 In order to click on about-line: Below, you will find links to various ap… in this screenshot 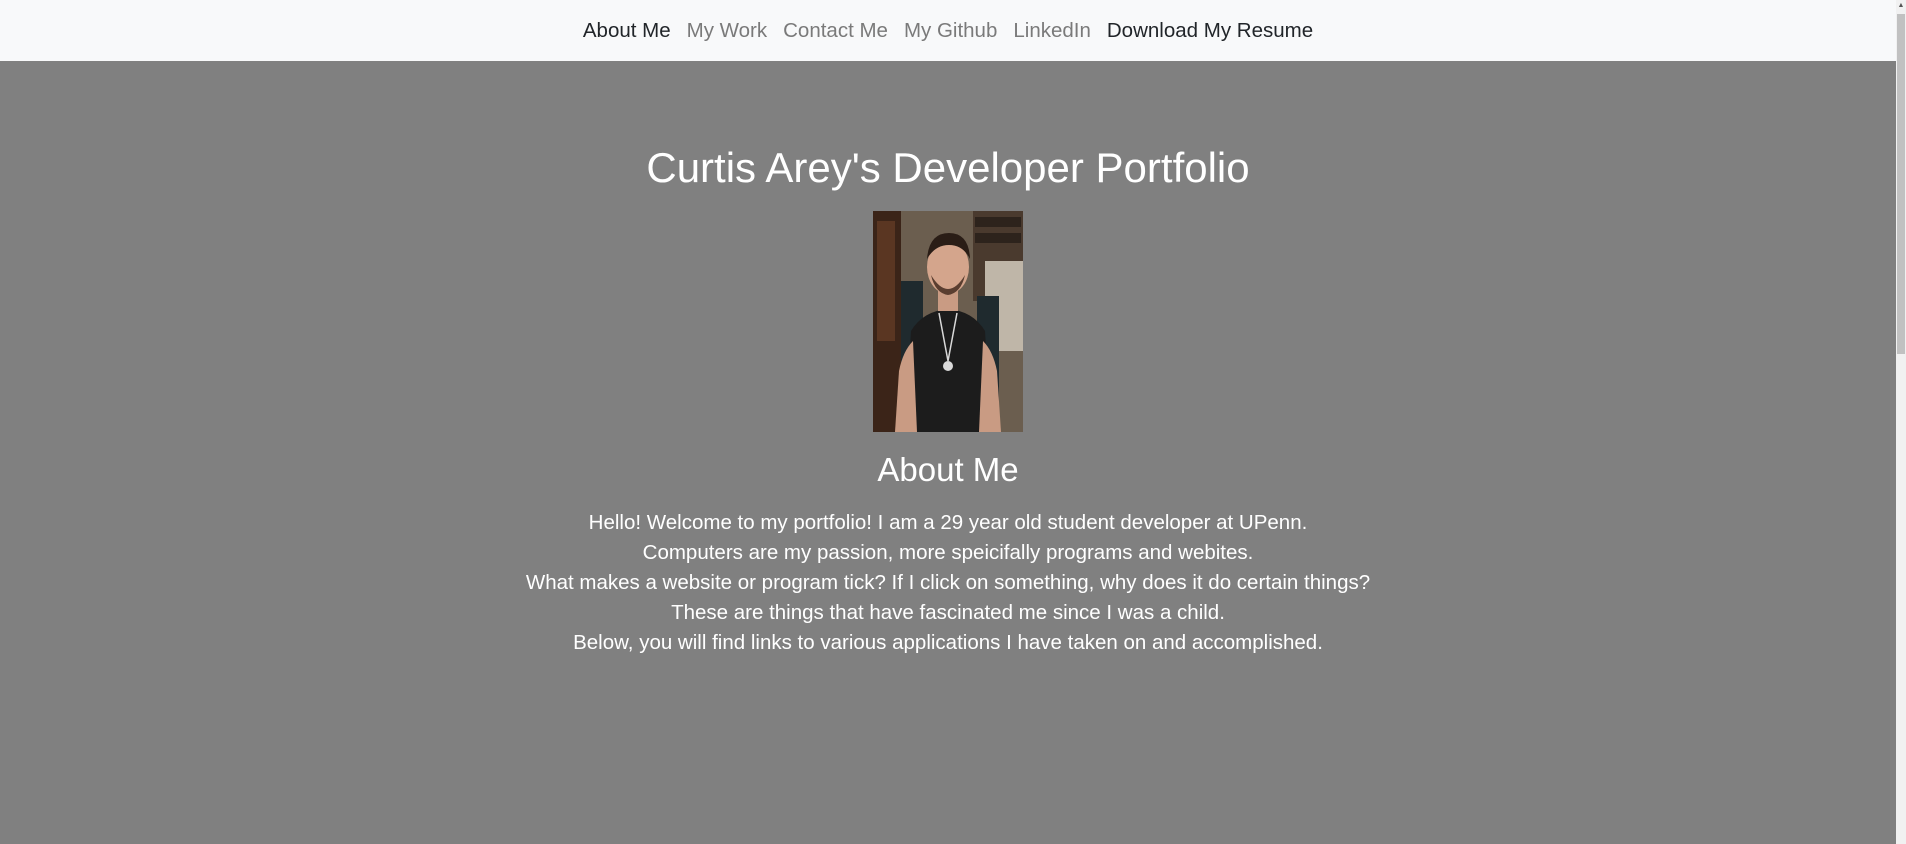, I will do `click(948, 642)`.